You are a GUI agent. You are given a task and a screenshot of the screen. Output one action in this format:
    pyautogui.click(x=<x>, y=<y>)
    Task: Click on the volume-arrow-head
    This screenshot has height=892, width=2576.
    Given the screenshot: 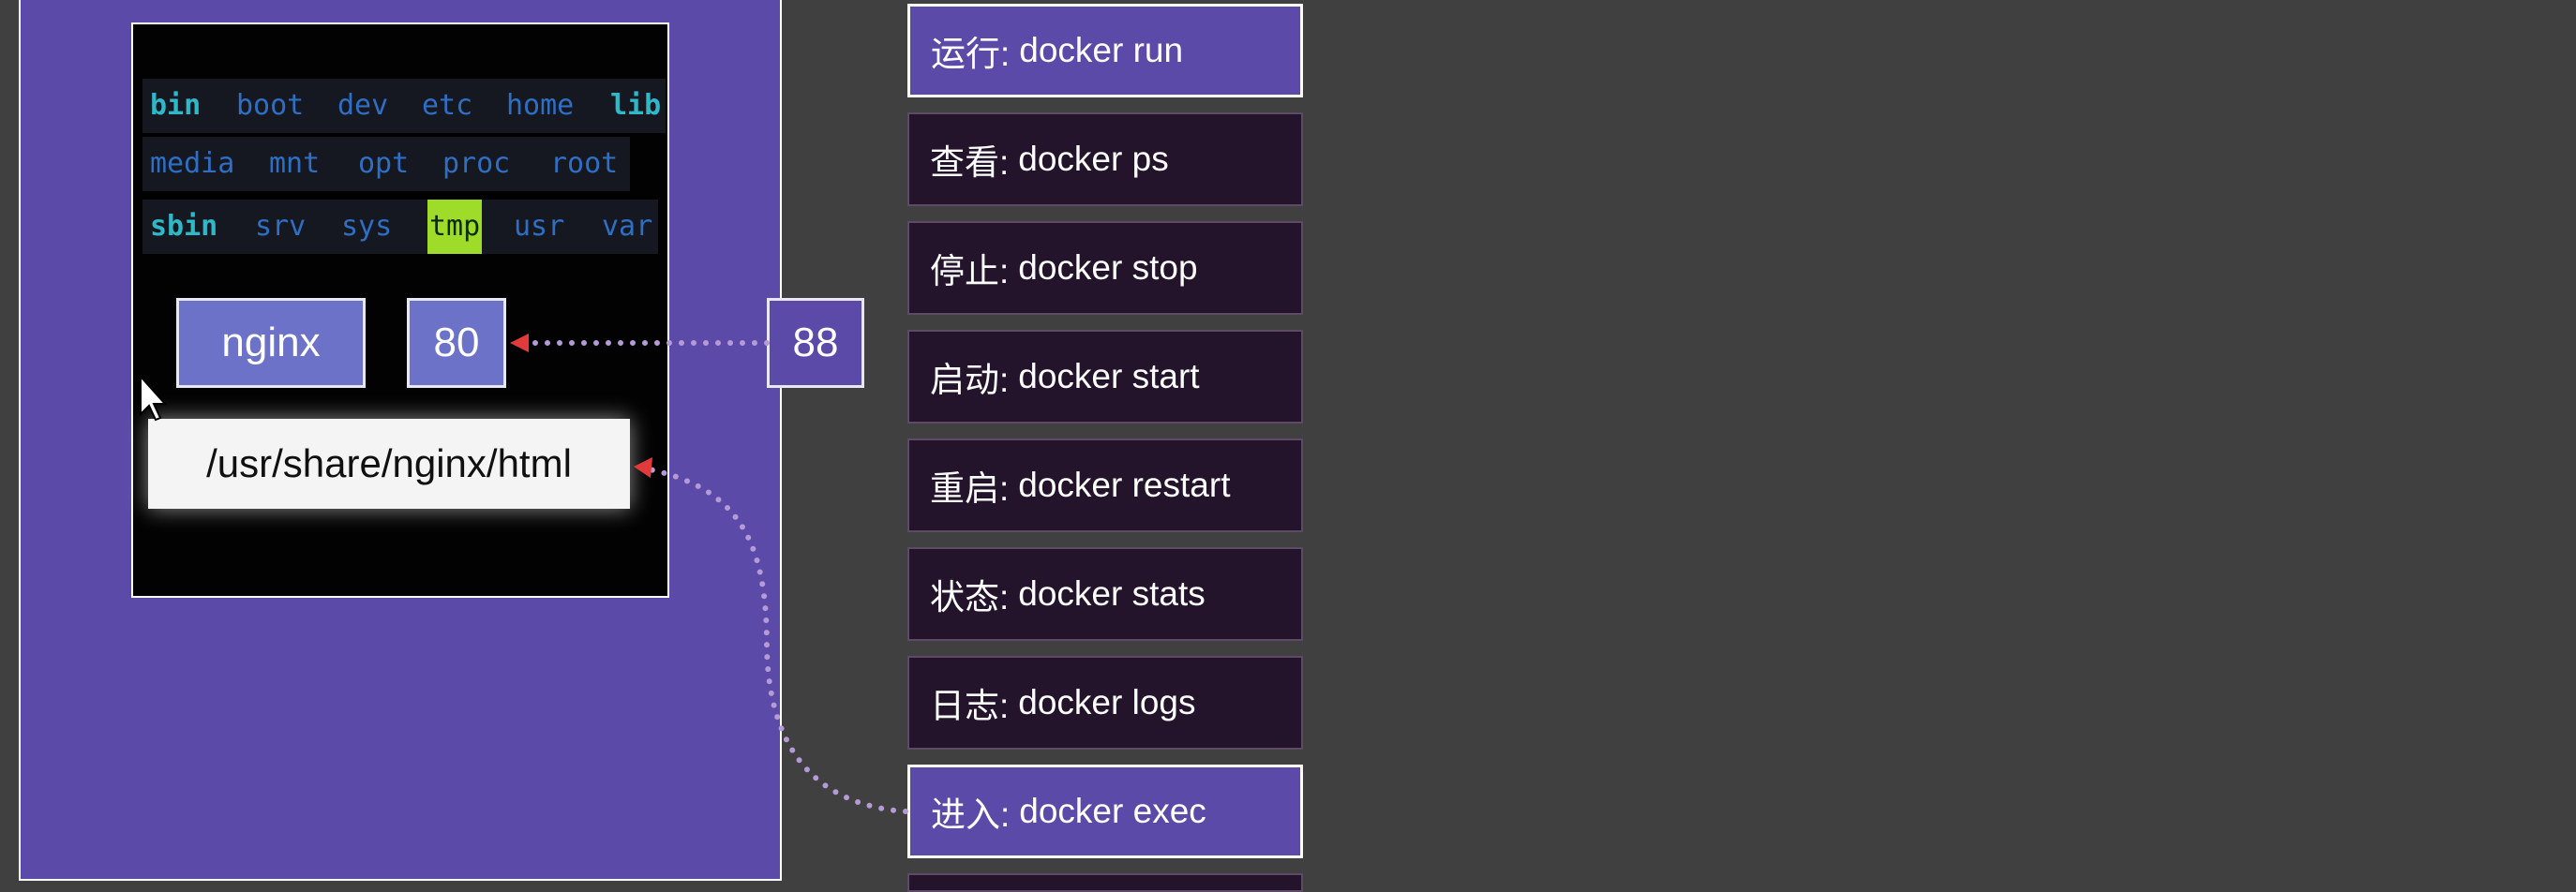 What is the action you would take?
    pyautogui.click(x=643, y=467)
    